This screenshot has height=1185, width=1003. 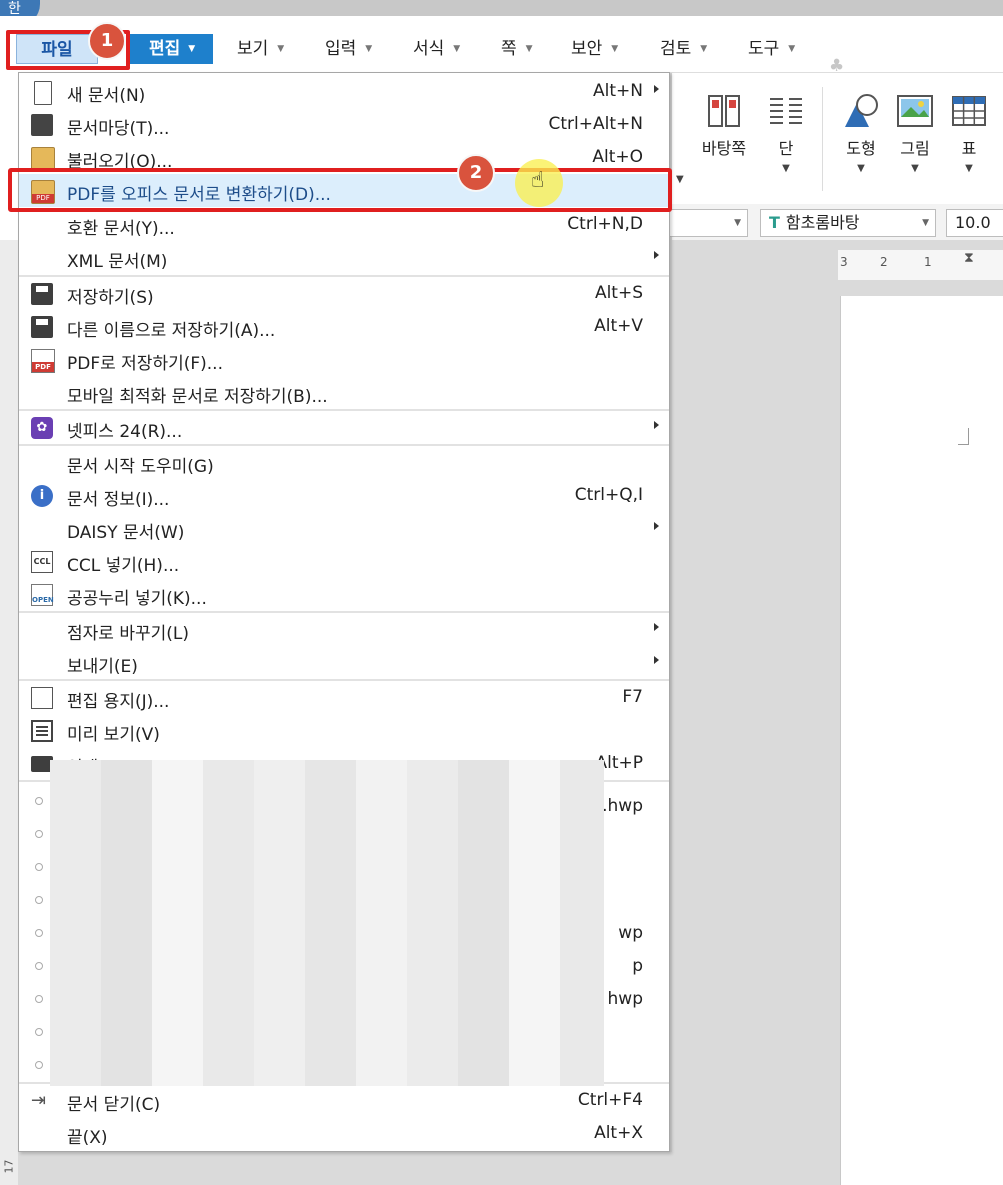 I want to click on menu-item-save: 저장하기(S) Alt+S, so click(x=344, y=293).